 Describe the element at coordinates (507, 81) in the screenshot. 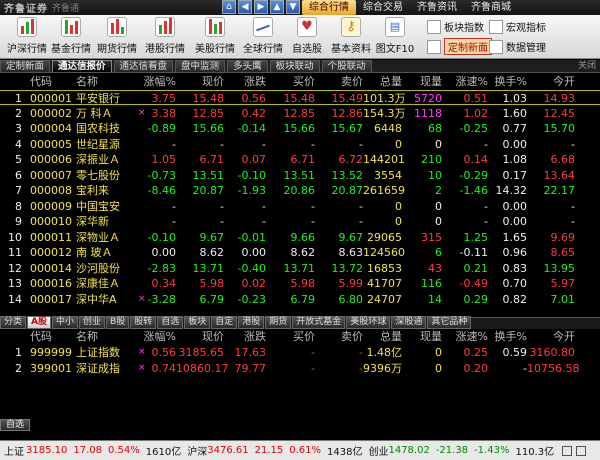

I see `column-header-turnover: 换手%` at that location.